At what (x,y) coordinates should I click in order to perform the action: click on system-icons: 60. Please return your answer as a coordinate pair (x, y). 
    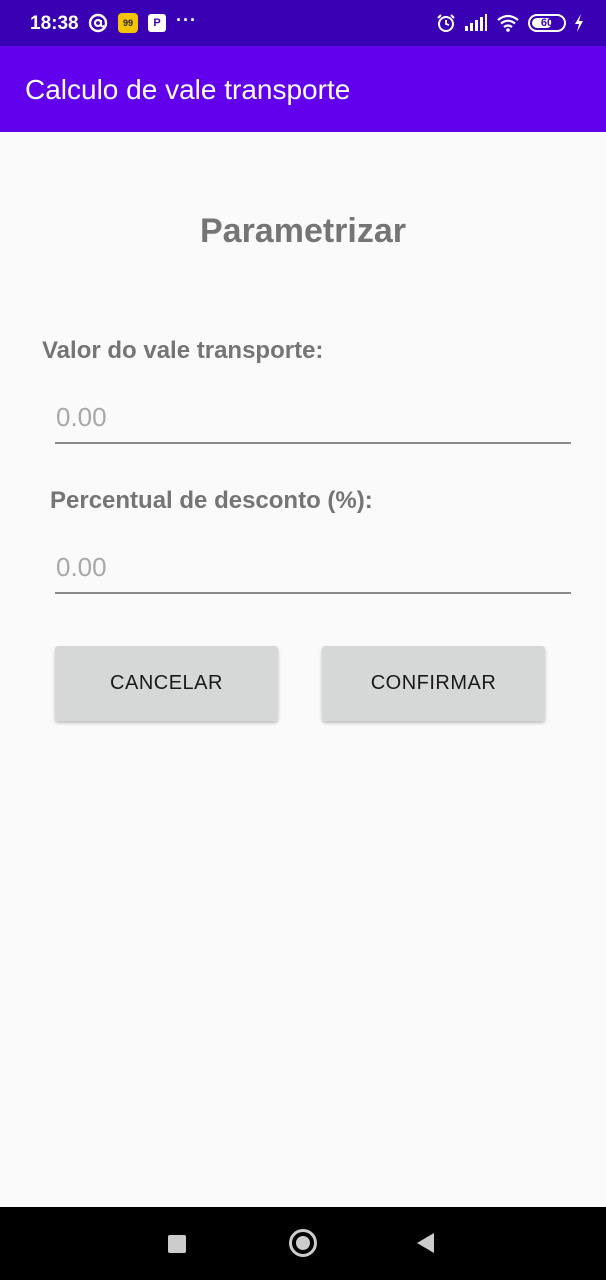
    Looking at the image, I should click on (510, 23).